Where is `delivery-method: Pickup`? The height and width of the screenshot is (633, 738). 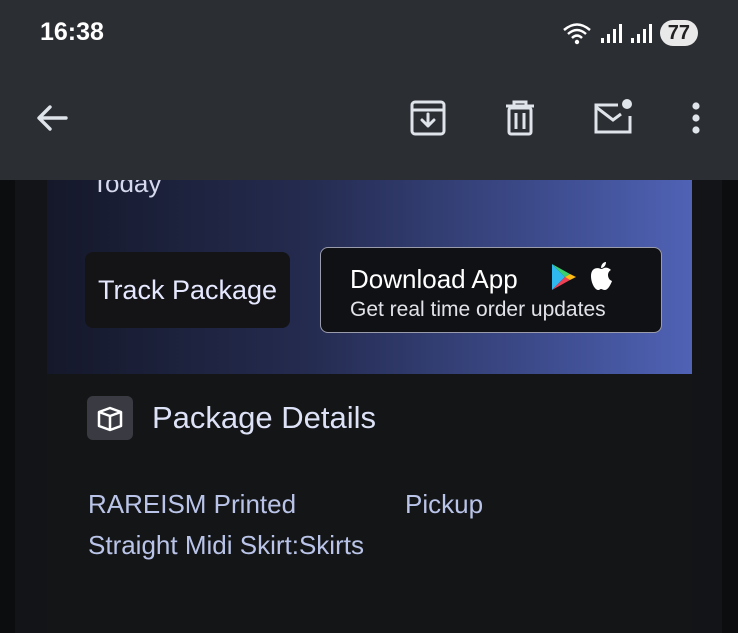 delivery-method: Pickup is located at coordinates (444, 504).